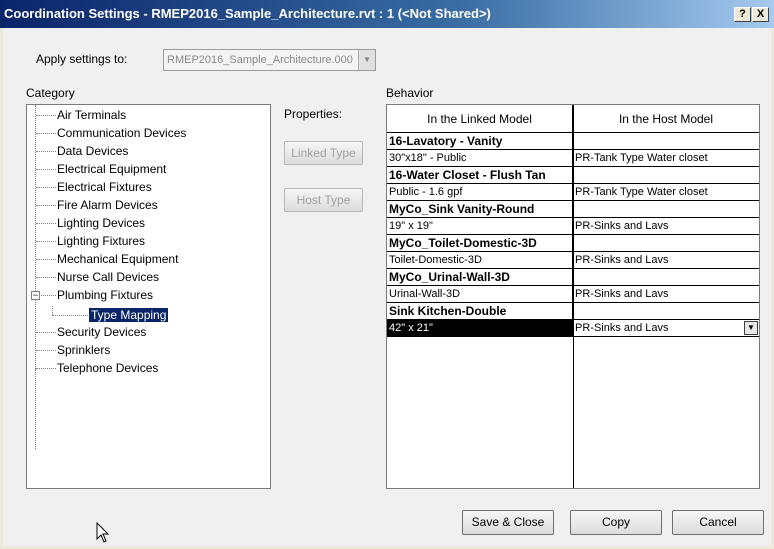 This screenshot has height=549, width=774. What do you see at coordinates (313, 114) in the screenshot?
I see `properties-label: Properties:` at bounding box center [313, 114].